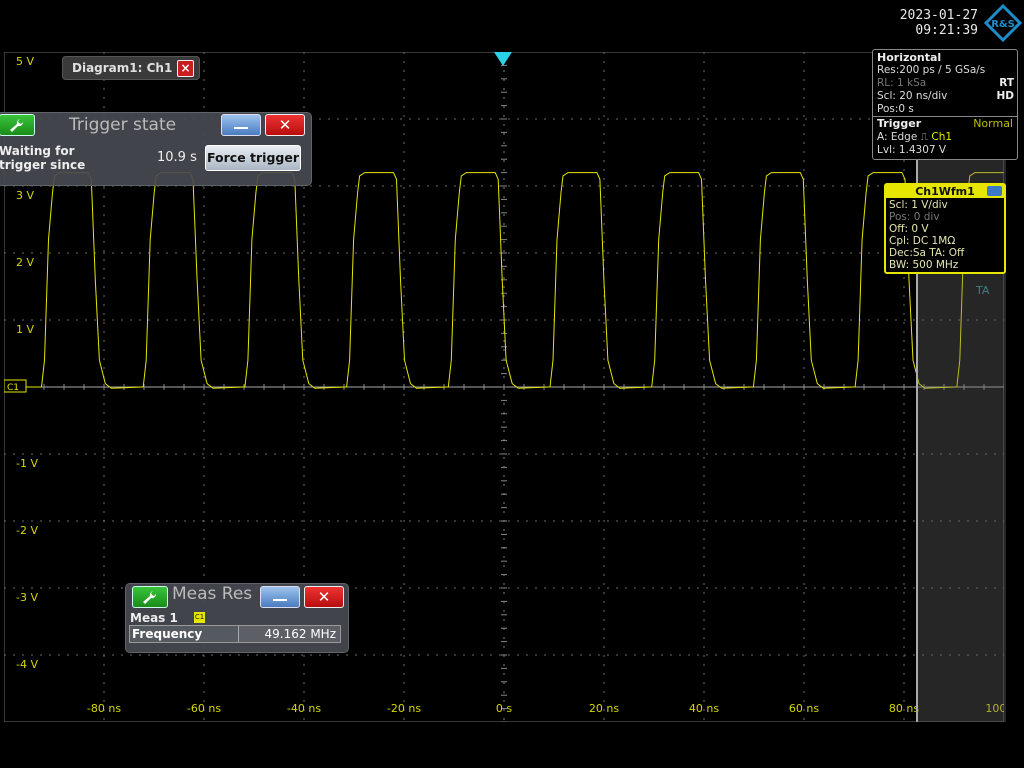 This screenshot has height=768, width=1024. Describe the element at coordinates (983, 290) in the screenshot. I see `ta-marker: TA` at that location.